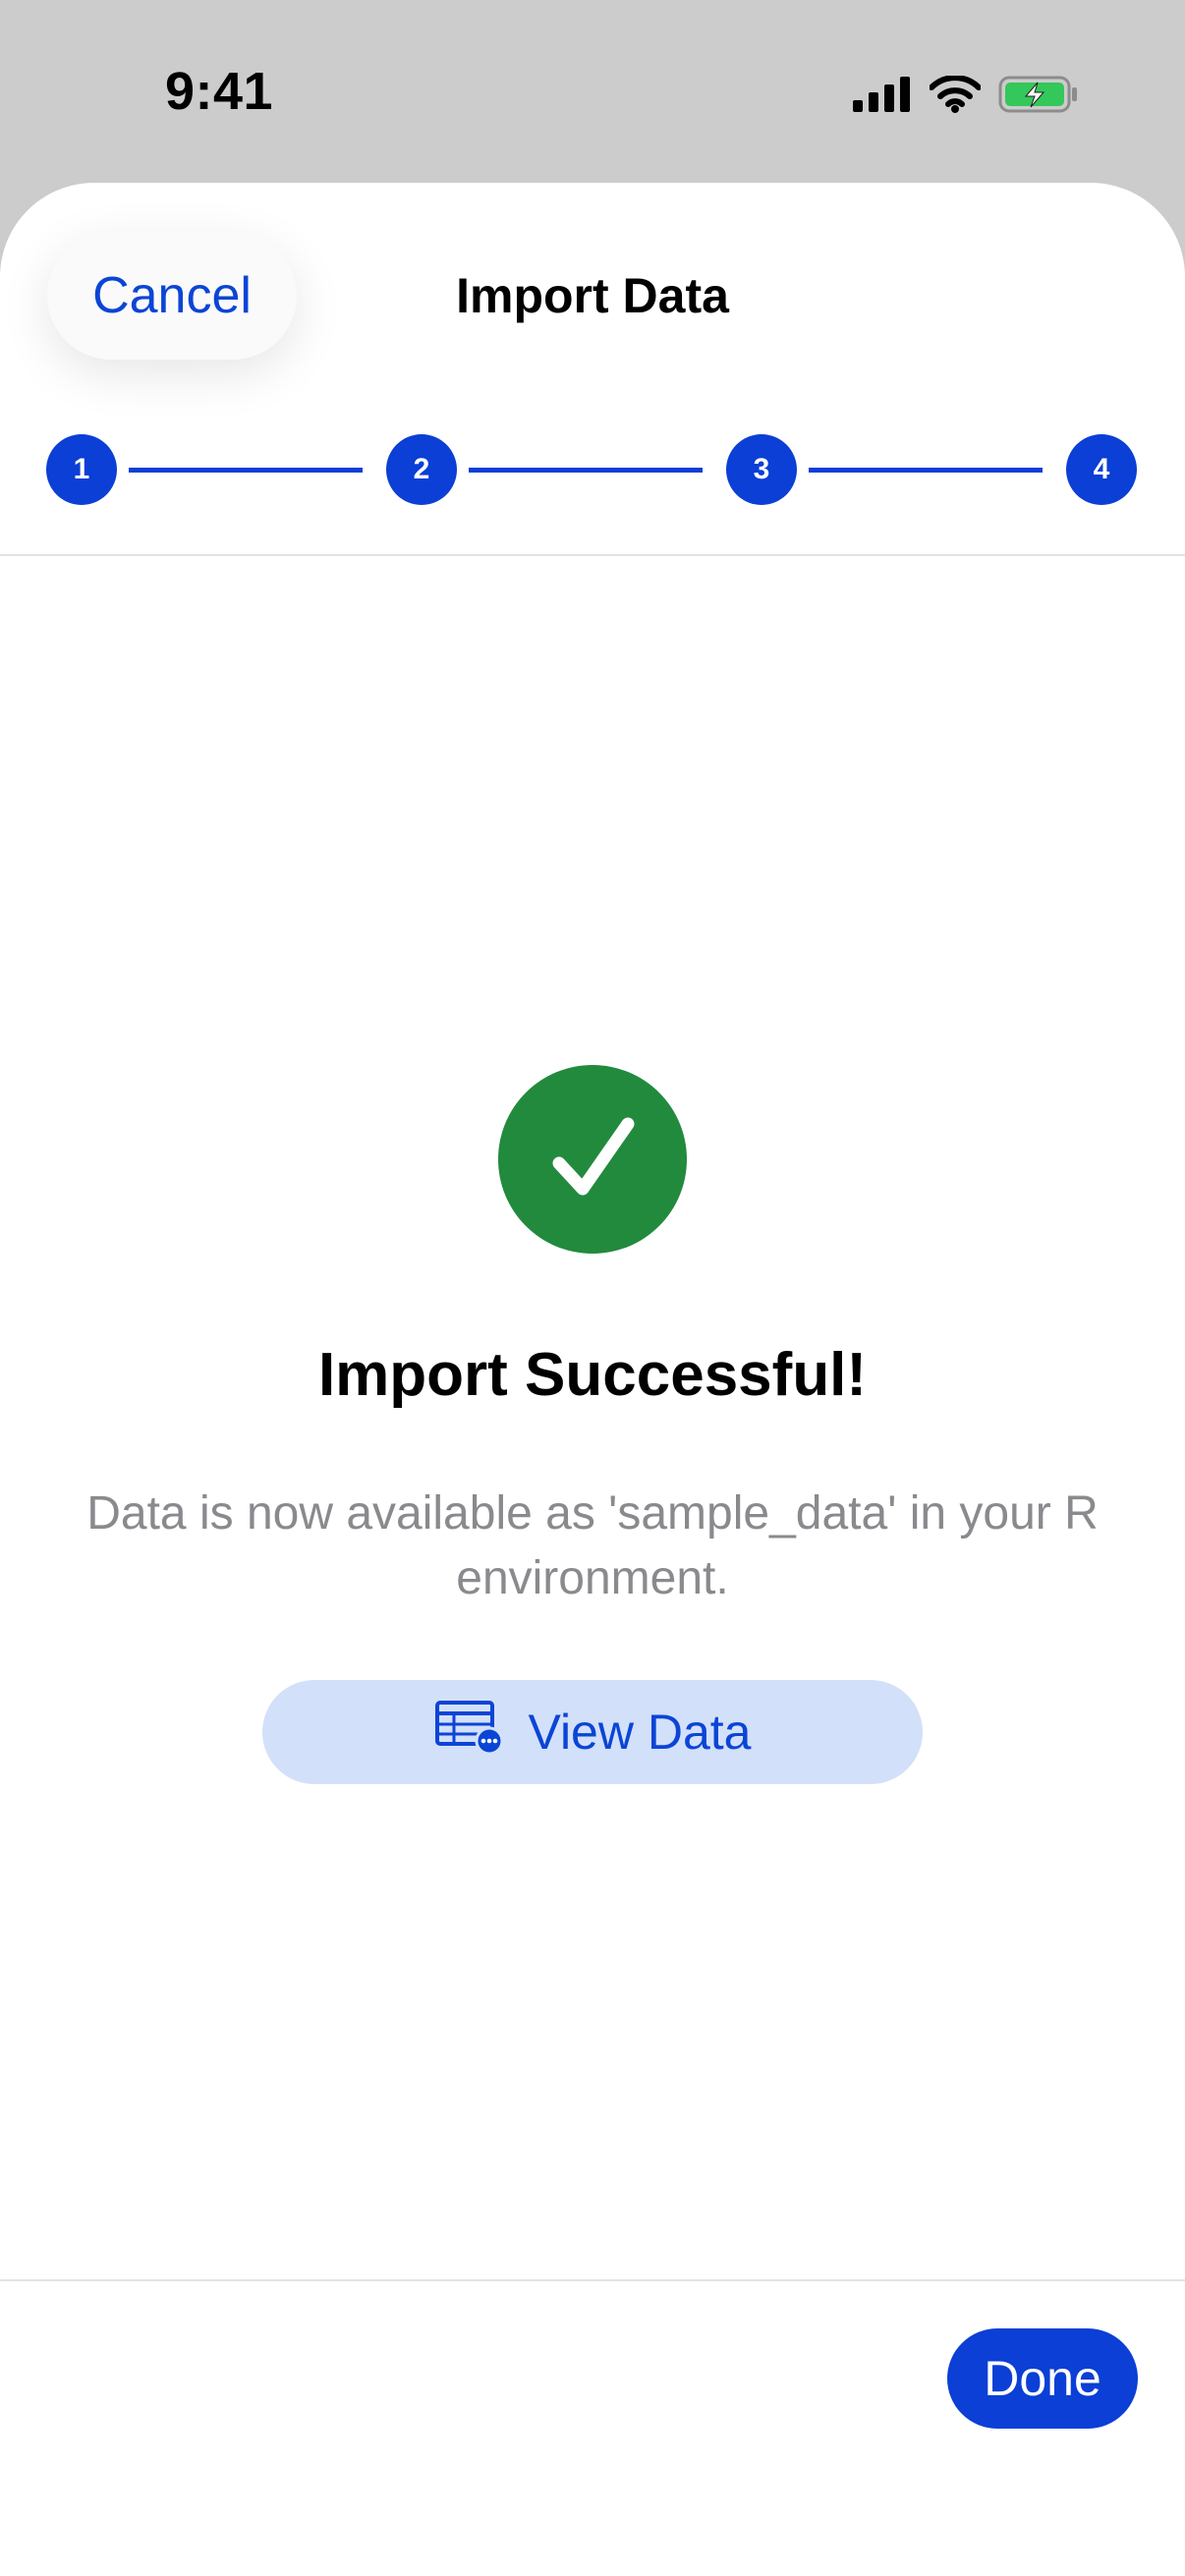 The width and height of the screenshot is (1185, 2576). Describe the element at coordinates (592, 2280) in the screenshot. I see `footer-divider` at that location.